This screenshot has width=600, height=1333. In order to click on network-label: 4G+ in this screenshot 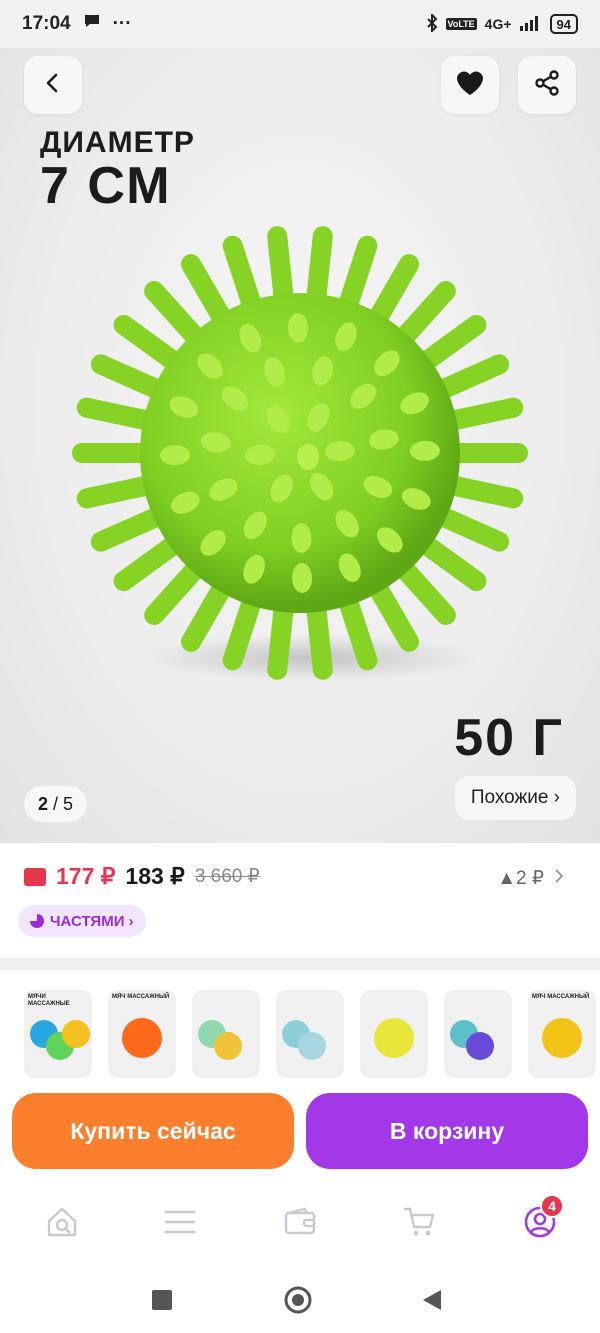, I will do `click(498, 24)`.